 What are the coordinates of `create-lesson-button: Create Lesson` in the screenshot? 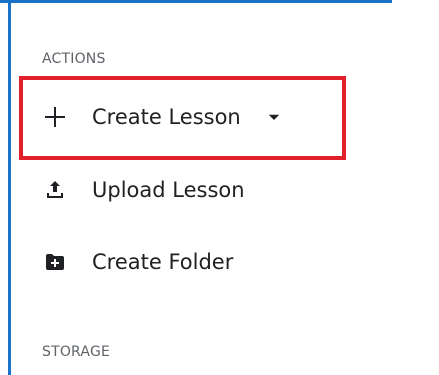 It's located at (162, 117).